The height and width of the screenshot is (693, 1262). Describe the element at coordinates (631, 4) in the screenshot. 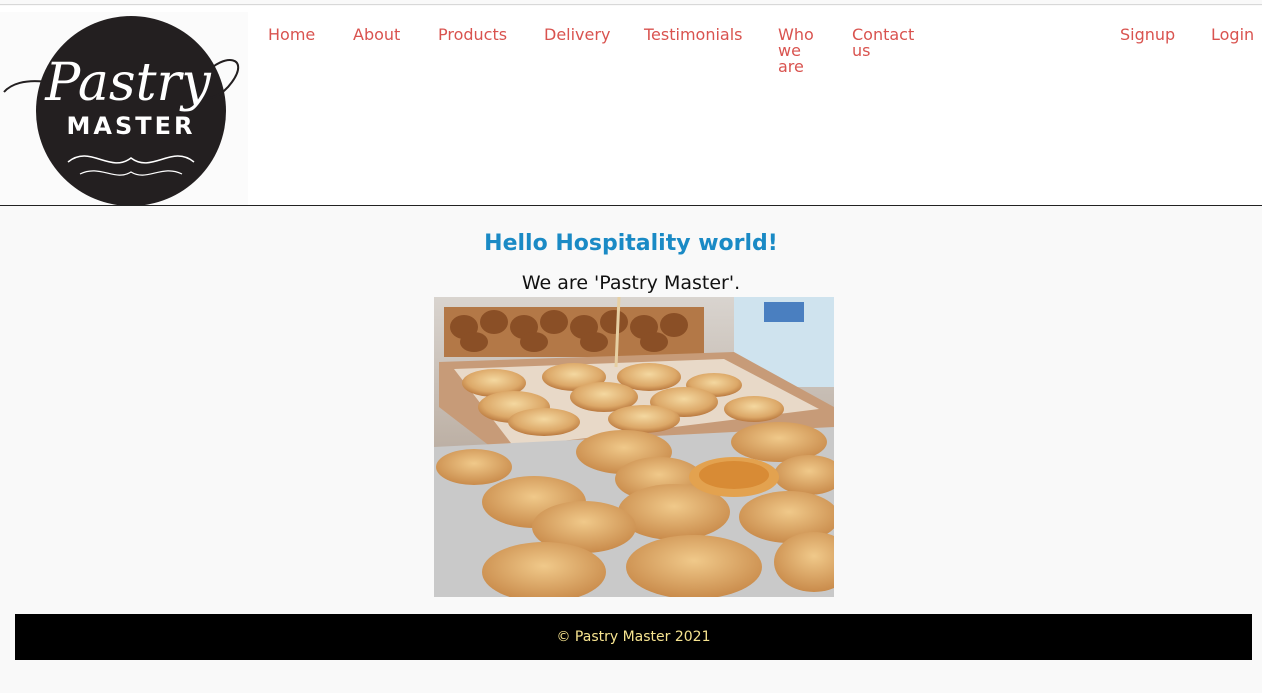

I see `top-border` at that location.